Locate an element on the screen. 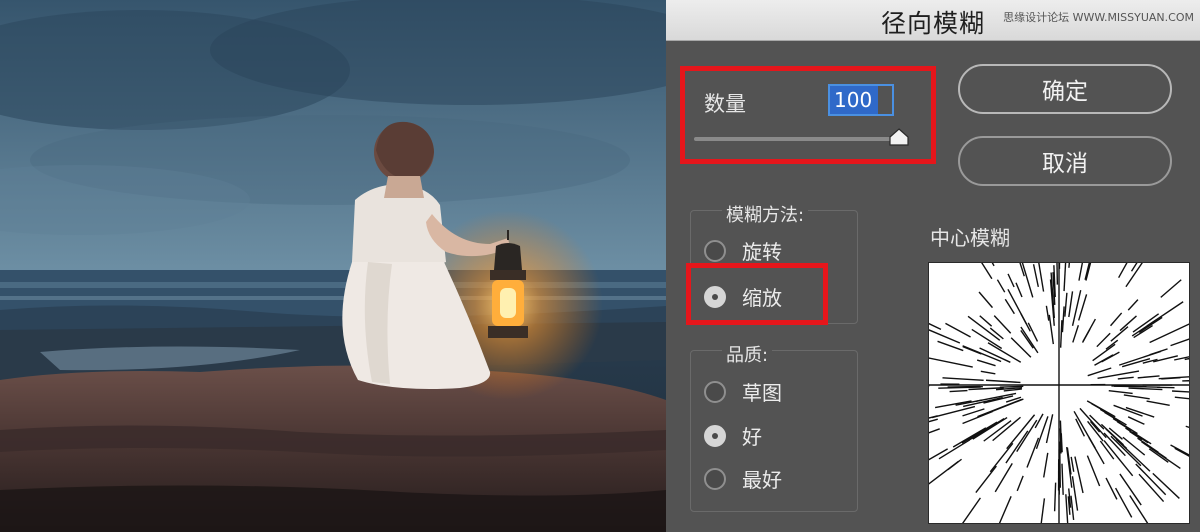 The width and height of the screenshot is (1200, 532). watermark-text: 思缘设计论坛 WWW.MISSYUAN.COM is located at coordinates (1098, 17).